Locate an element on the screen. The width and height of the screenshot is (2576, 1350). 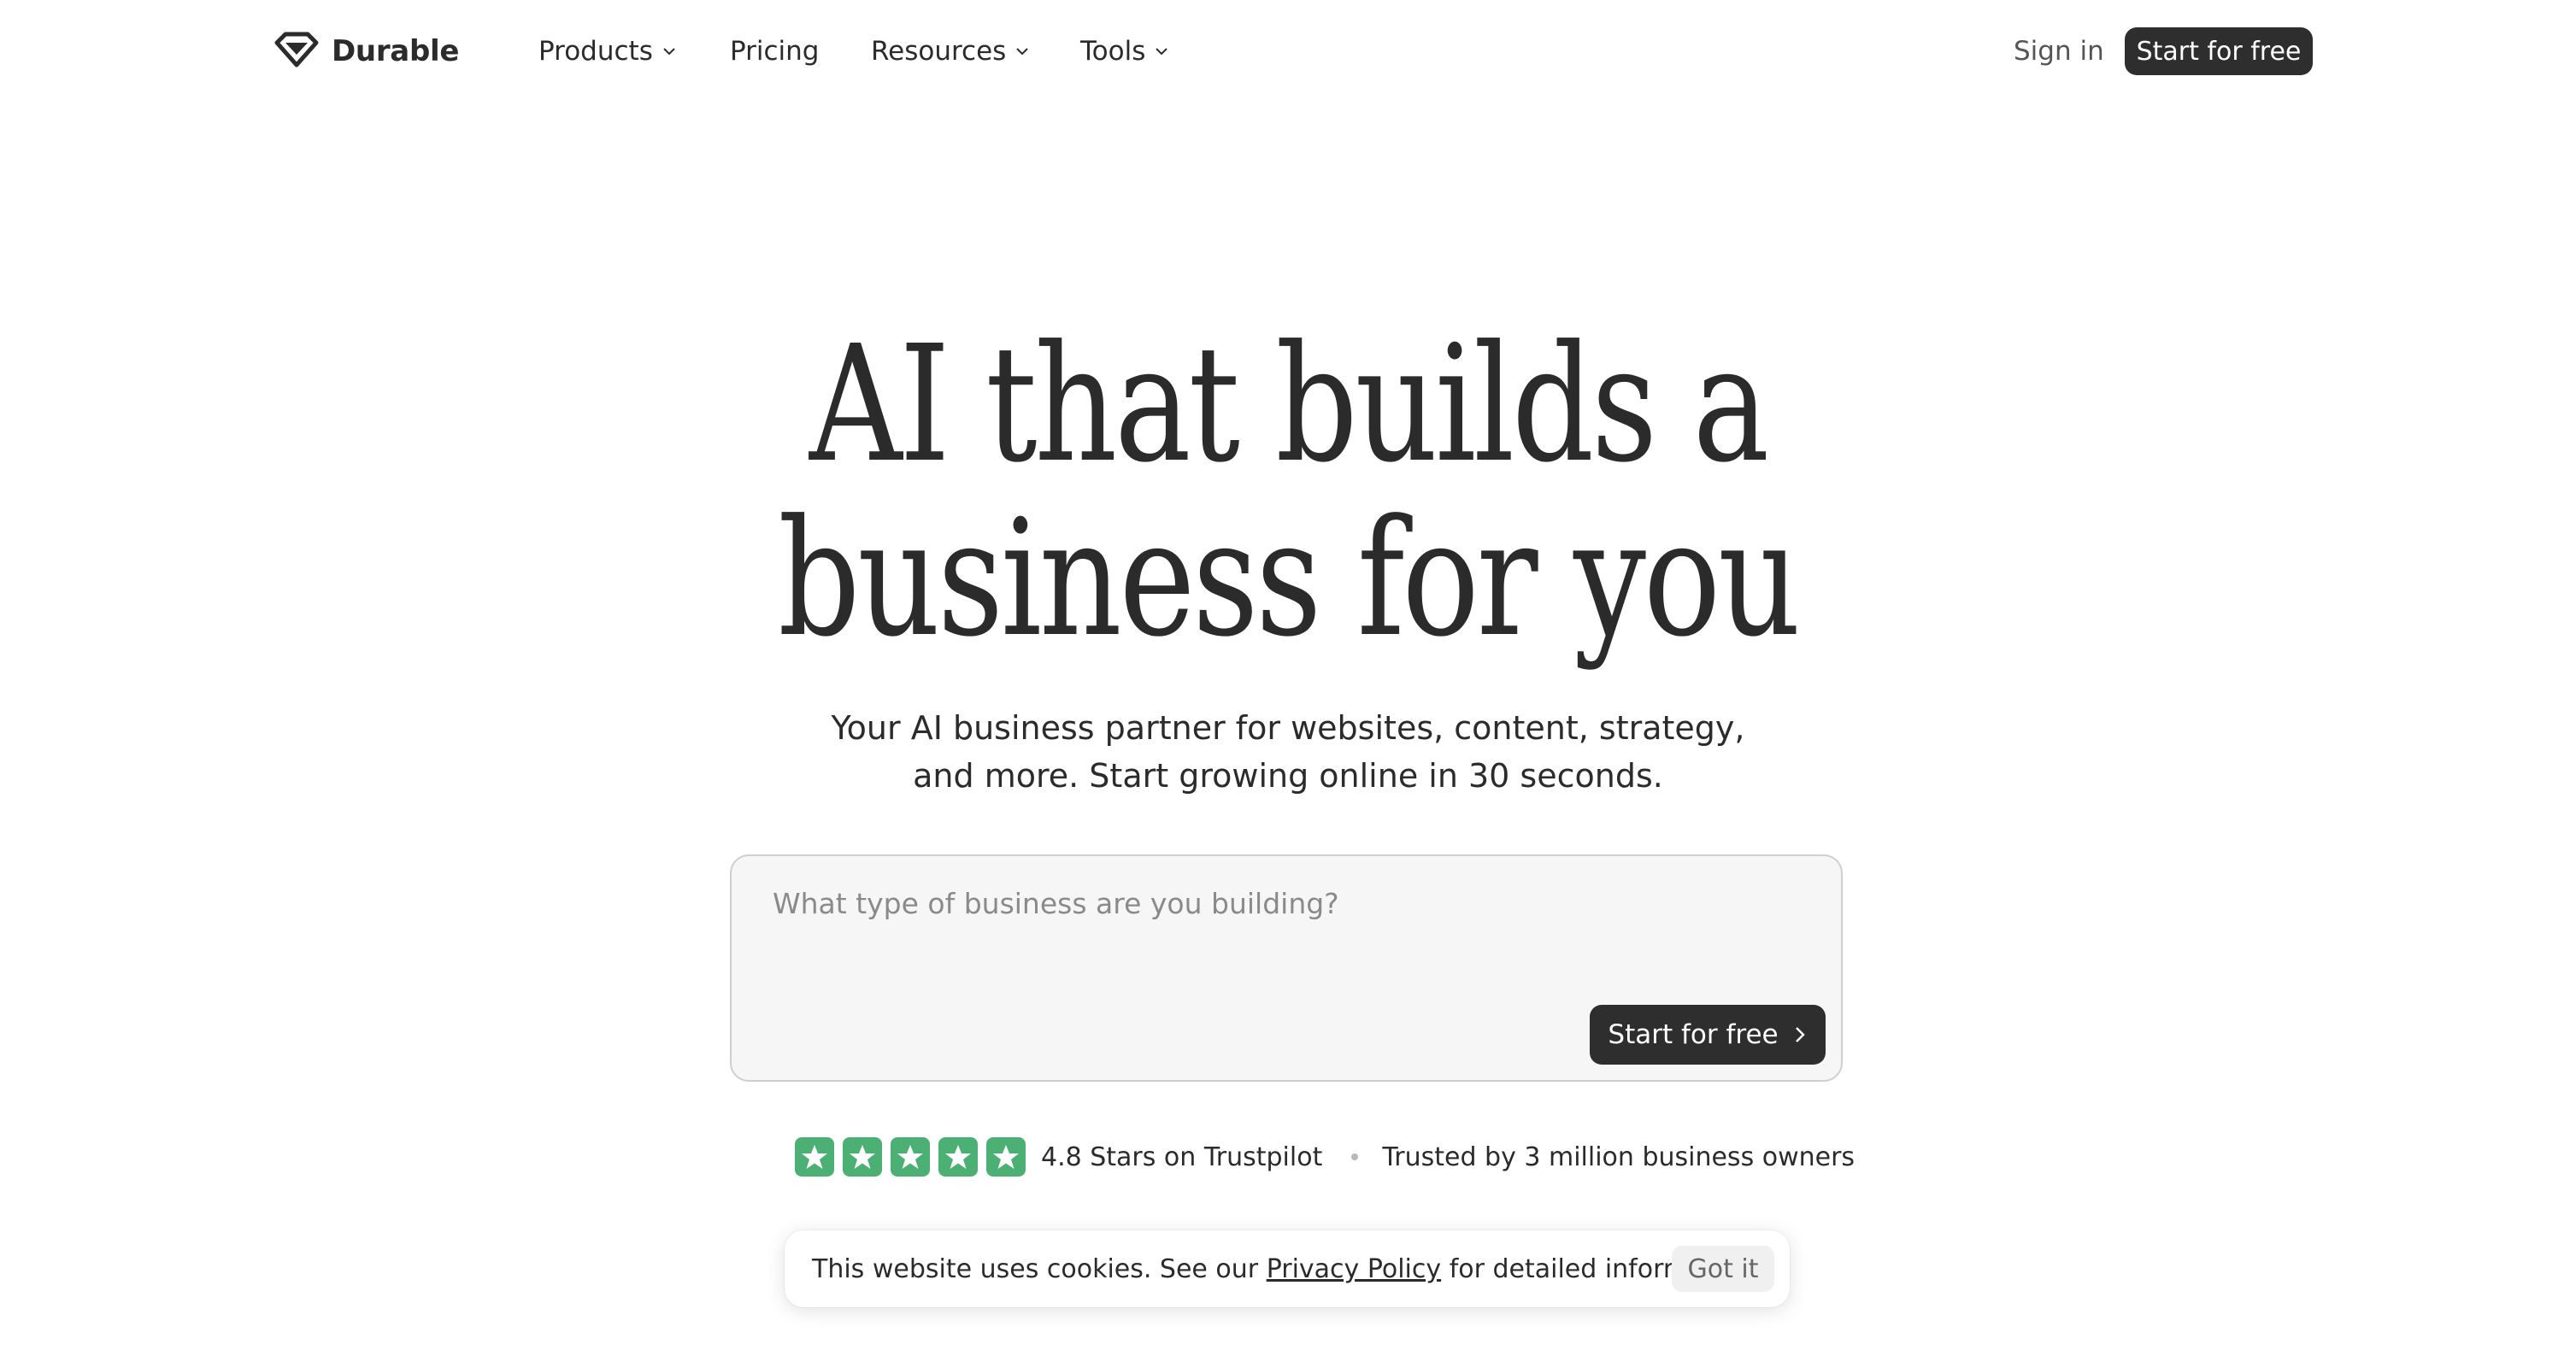
trusted-by-text: Trusted by 3 million business owners is located at coordinates (1619, 1157).